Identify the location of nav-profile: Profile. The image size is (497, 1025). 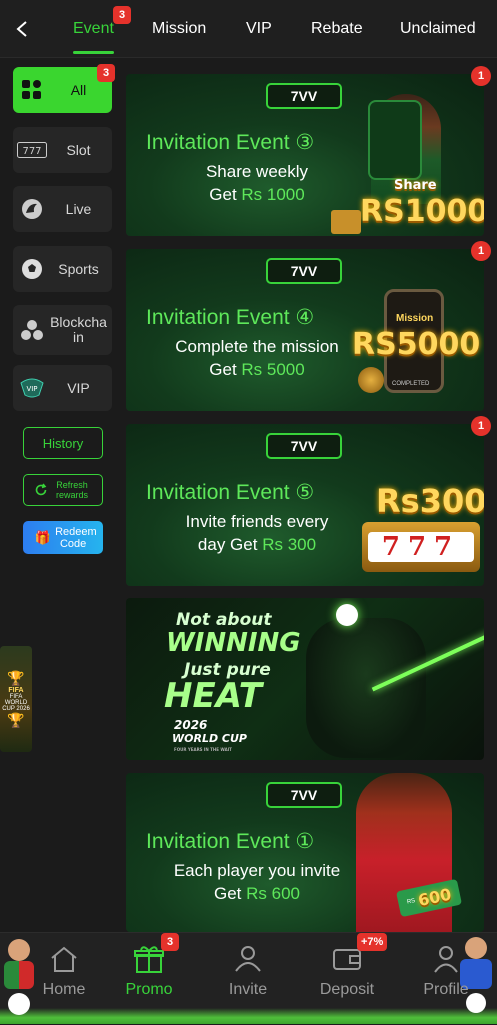
(446, 979).